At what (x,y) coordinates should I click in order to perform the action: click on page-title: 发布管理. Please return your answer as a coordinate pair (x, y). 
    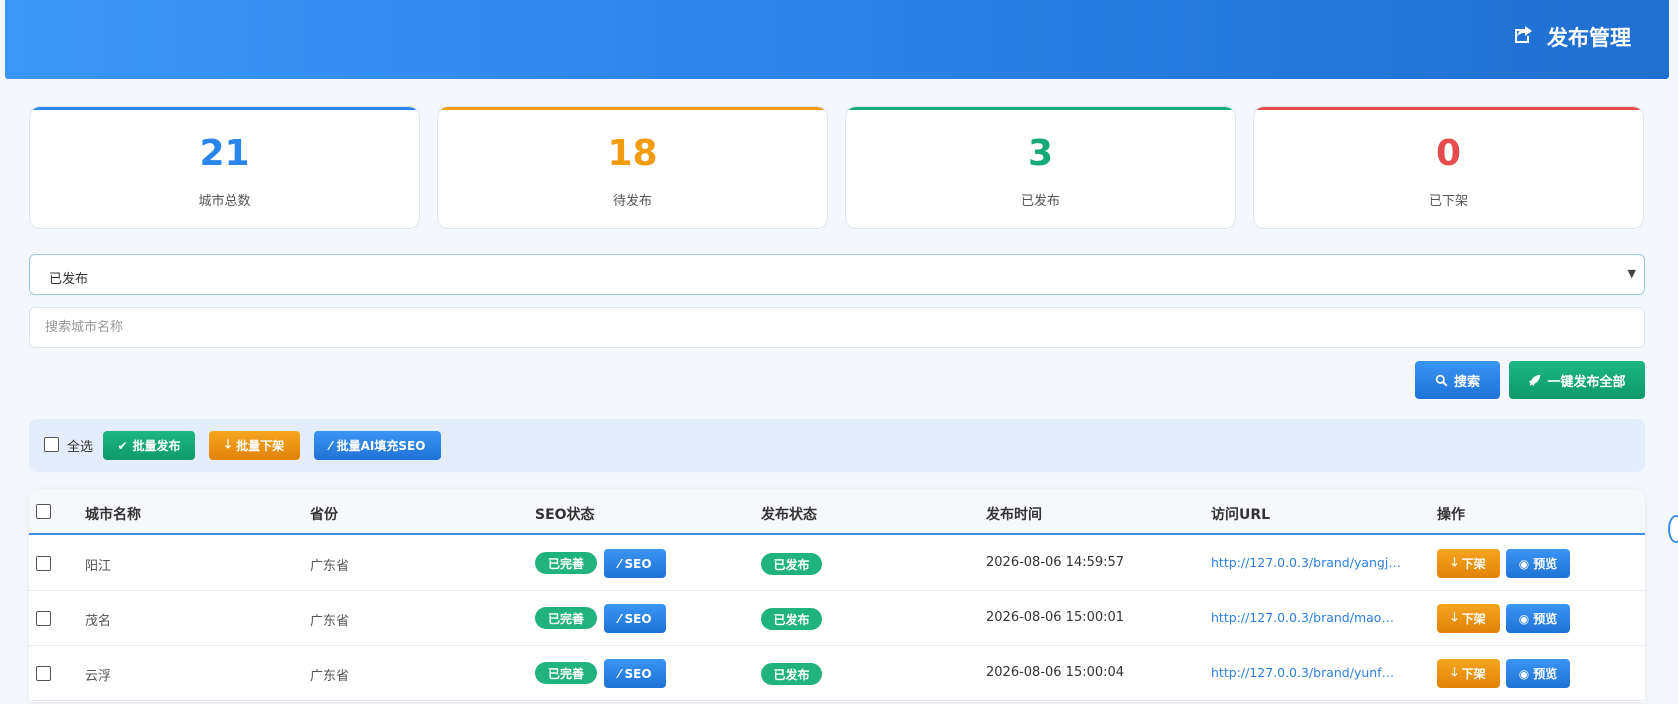
    Looking at the image, I should click on (1589, 38).